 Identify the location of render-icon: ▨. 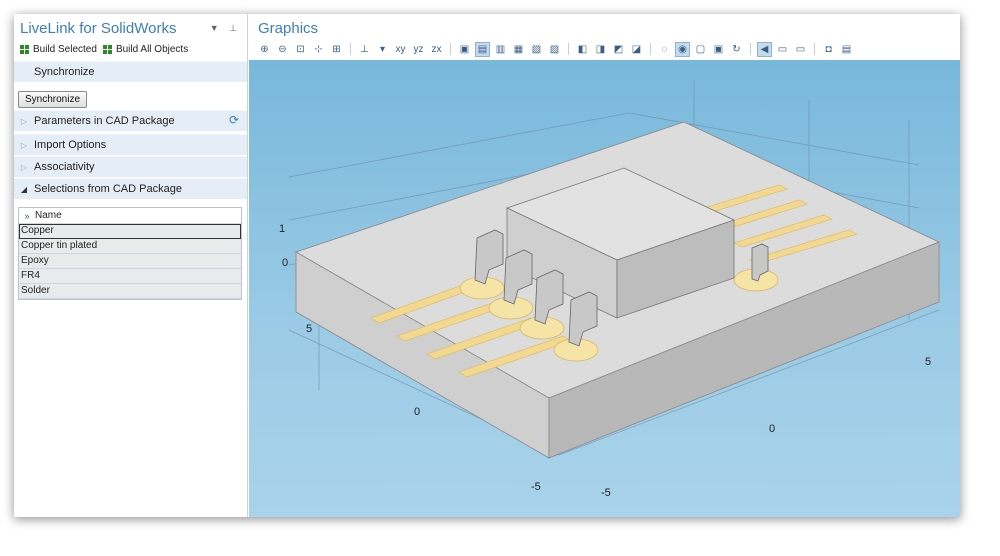
(554, 49).